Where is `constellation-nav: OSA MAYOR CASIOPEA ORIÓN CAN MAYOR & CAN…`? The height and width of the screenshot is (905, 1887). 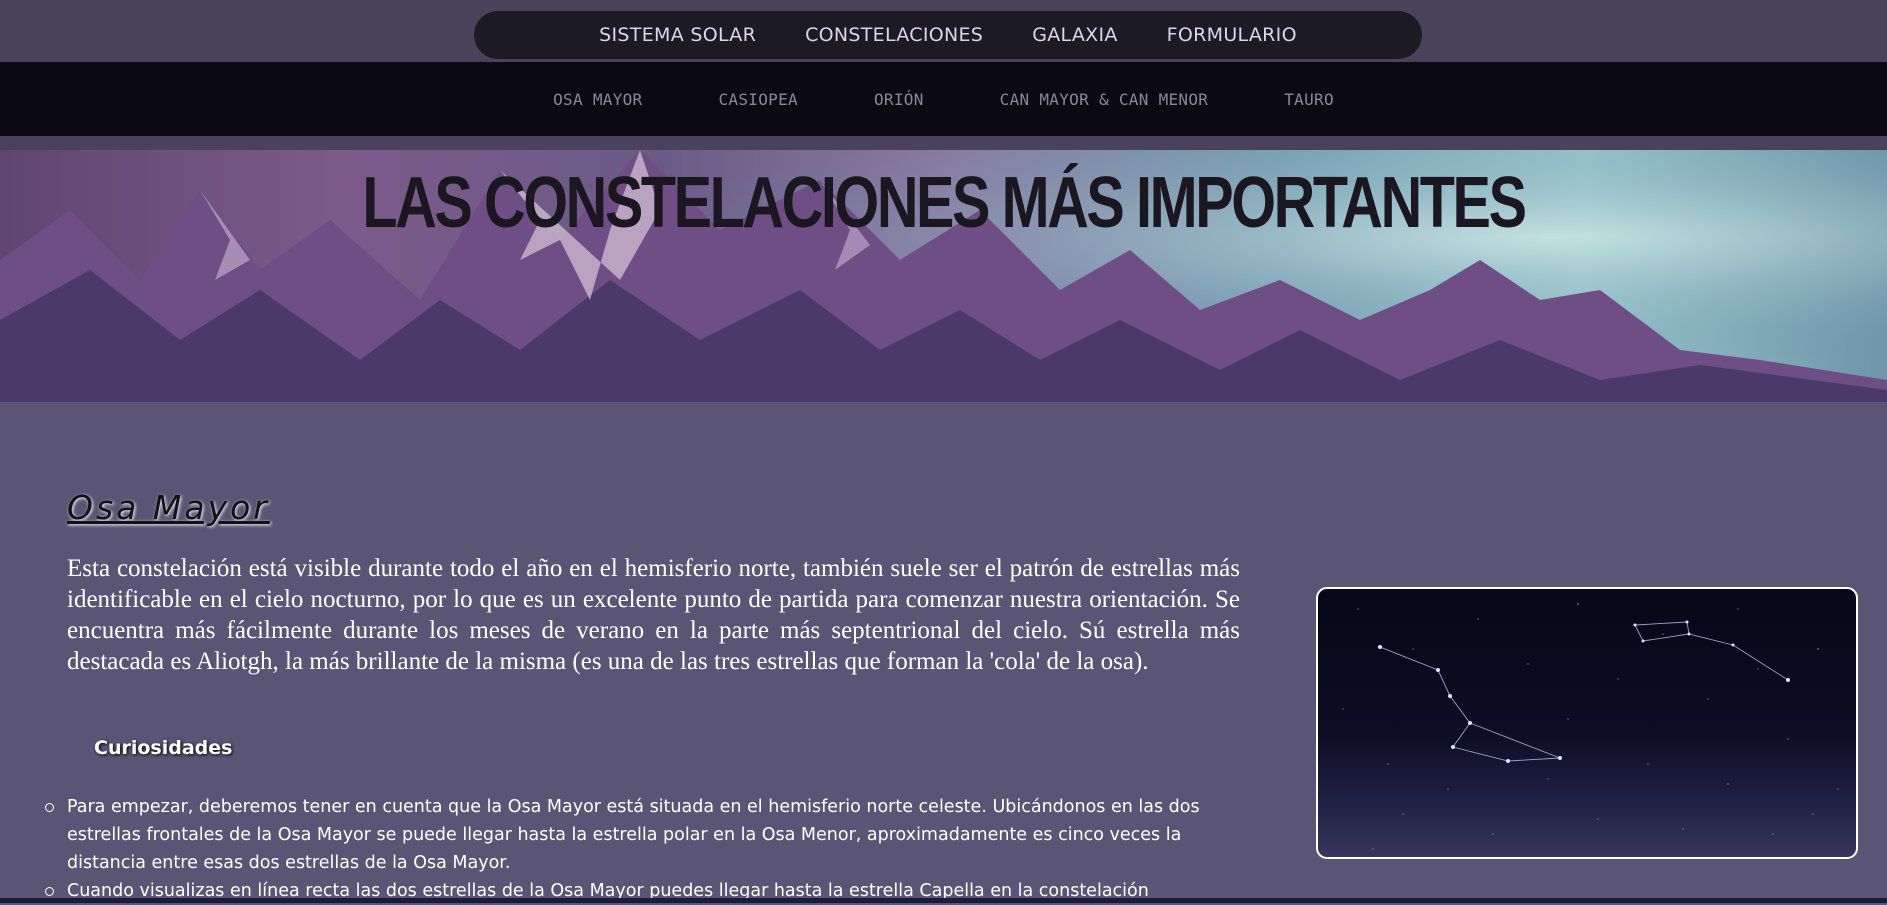
constellation-nav: OSA MAYOR CASIOPEA ORIÓN CAN MAYOR & CAN… is located at coordinates (943, 99).